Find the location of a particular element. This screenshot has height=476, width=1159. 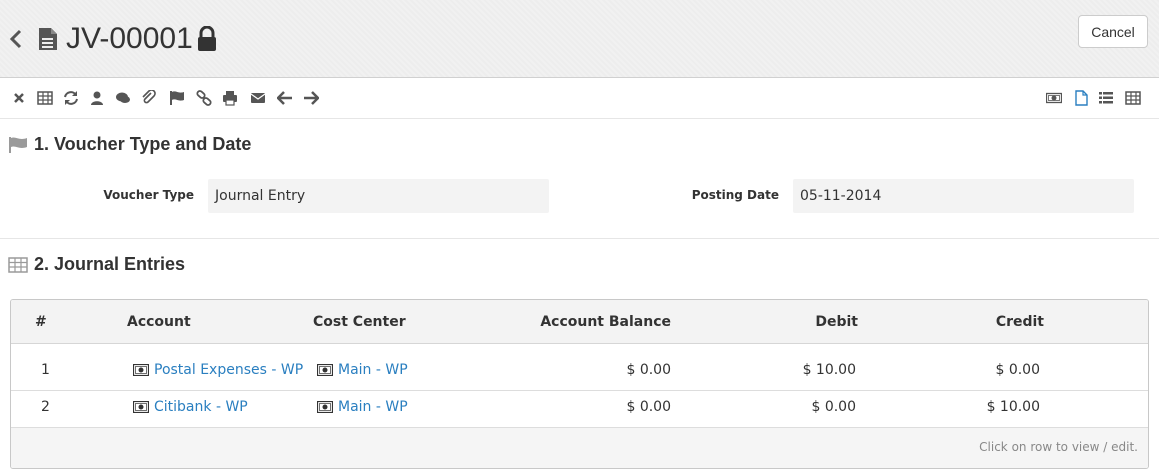

section-title: 1. Voucher Type and Date is located at coordinates (143, 144).